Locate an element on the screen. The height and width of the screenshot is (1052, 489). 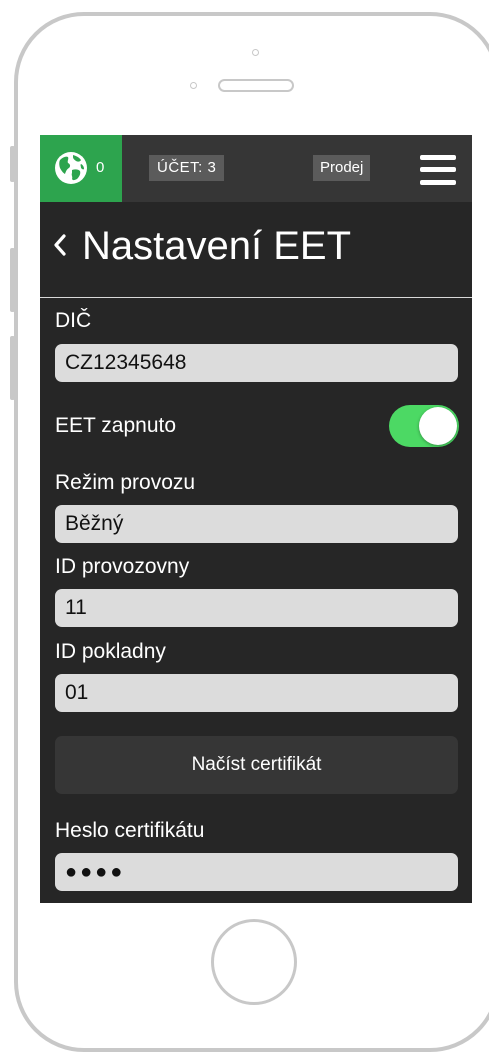
page-header: Nastavení EET is located at coordinates (256, 250).